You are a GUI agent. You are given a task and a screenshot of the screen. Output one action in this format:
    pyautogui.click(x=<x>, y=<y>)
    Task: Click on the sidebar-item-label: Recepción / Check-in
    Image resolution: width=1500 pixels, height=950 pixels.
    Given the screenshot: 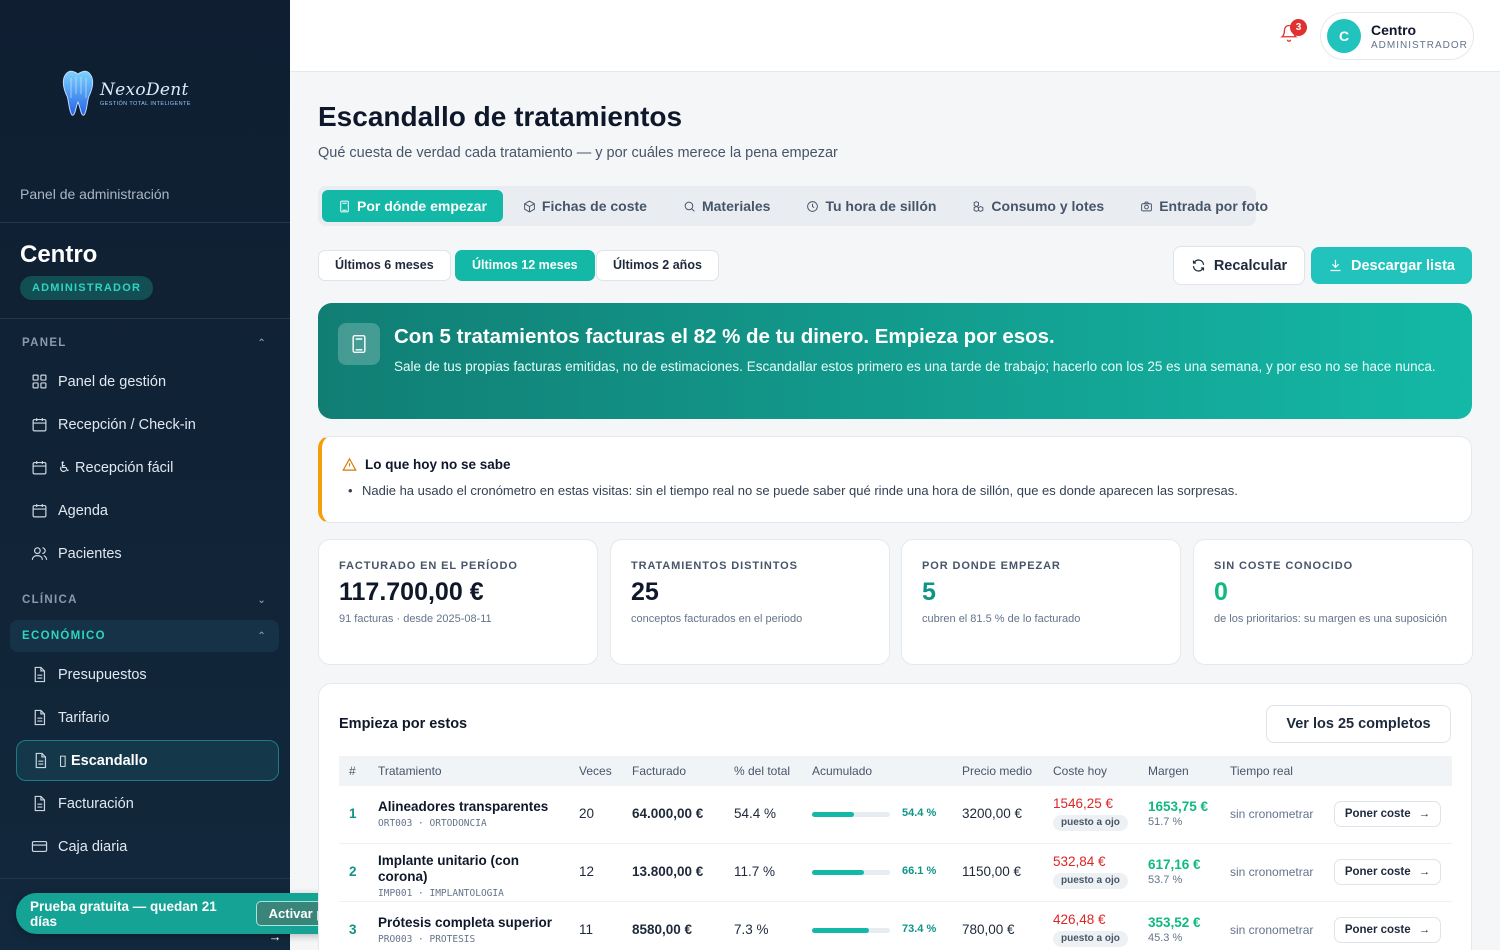 What is the action you would take?
    pyautogui.click(x=127, y=424)
    